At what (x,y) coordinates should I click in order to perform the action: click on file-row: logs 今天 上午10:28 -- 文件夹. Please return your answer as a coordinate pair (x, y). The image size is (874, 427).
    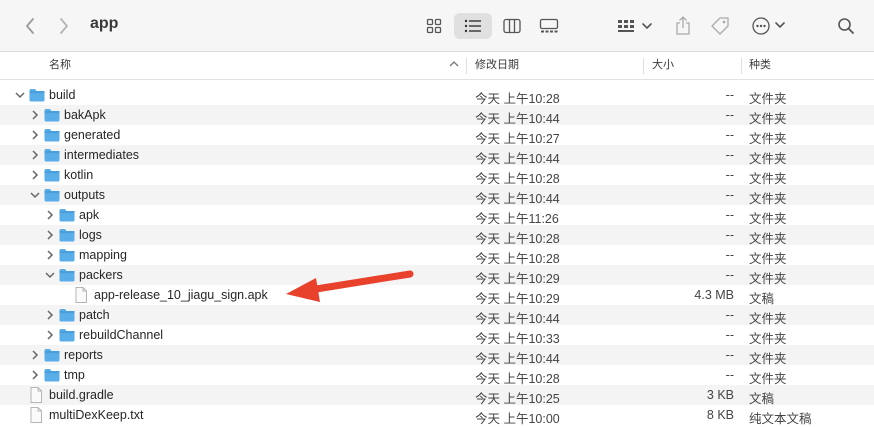
    Looking at the image, I should click on (437, 235).